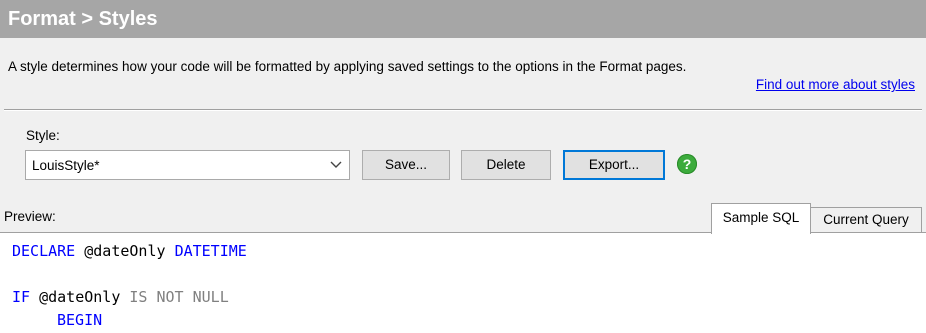 This screenshot has height=333, width=926. What do you see at coordinates (210, 251) in the screenshot?
I see `code-keyword: DATETIME` at bounding box center [210, 251].